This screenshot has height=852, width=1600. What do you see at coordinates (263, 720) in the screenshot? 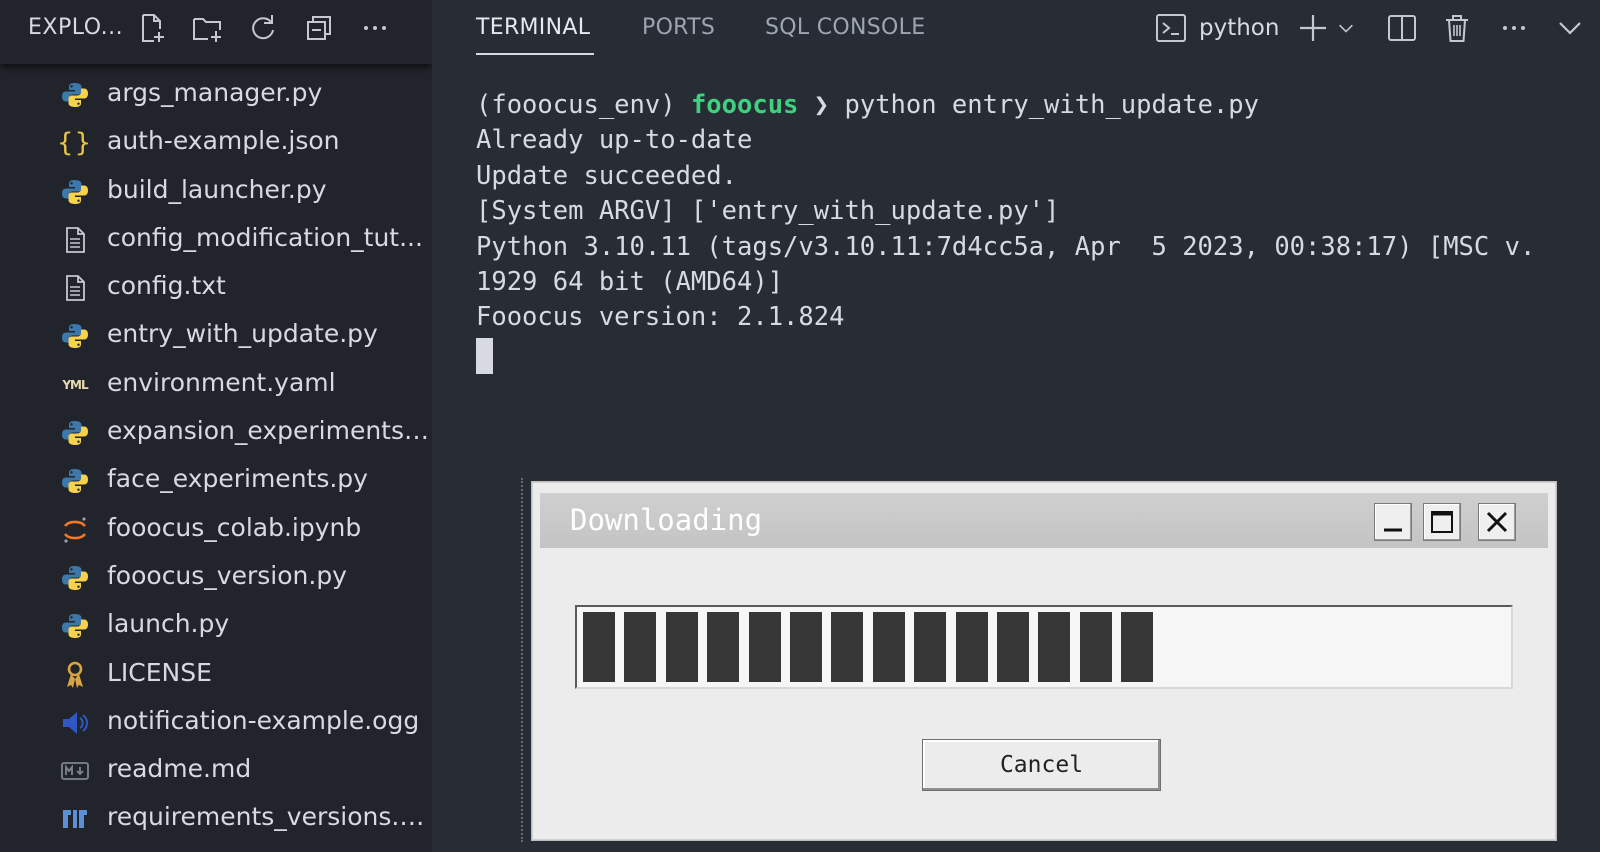
I see `file-name: notification-example.ogg` at bounding box center [263, 720].